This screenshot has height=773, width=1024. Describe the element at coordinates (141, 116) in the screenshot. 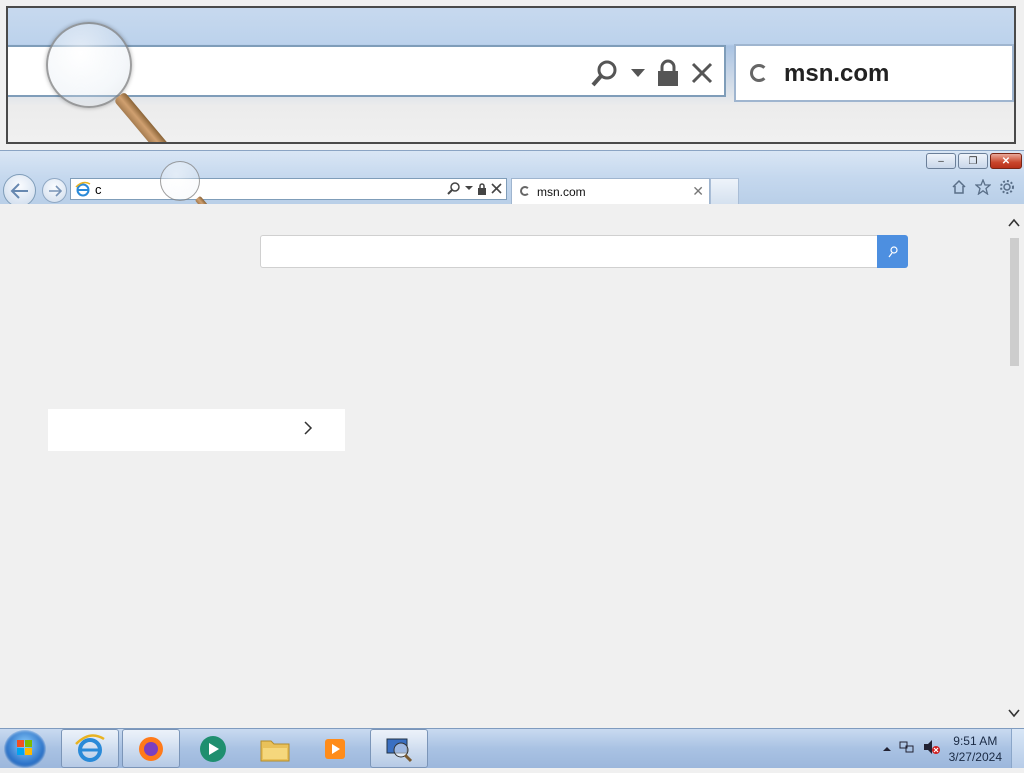

I see `magnifier-handle` at that location.